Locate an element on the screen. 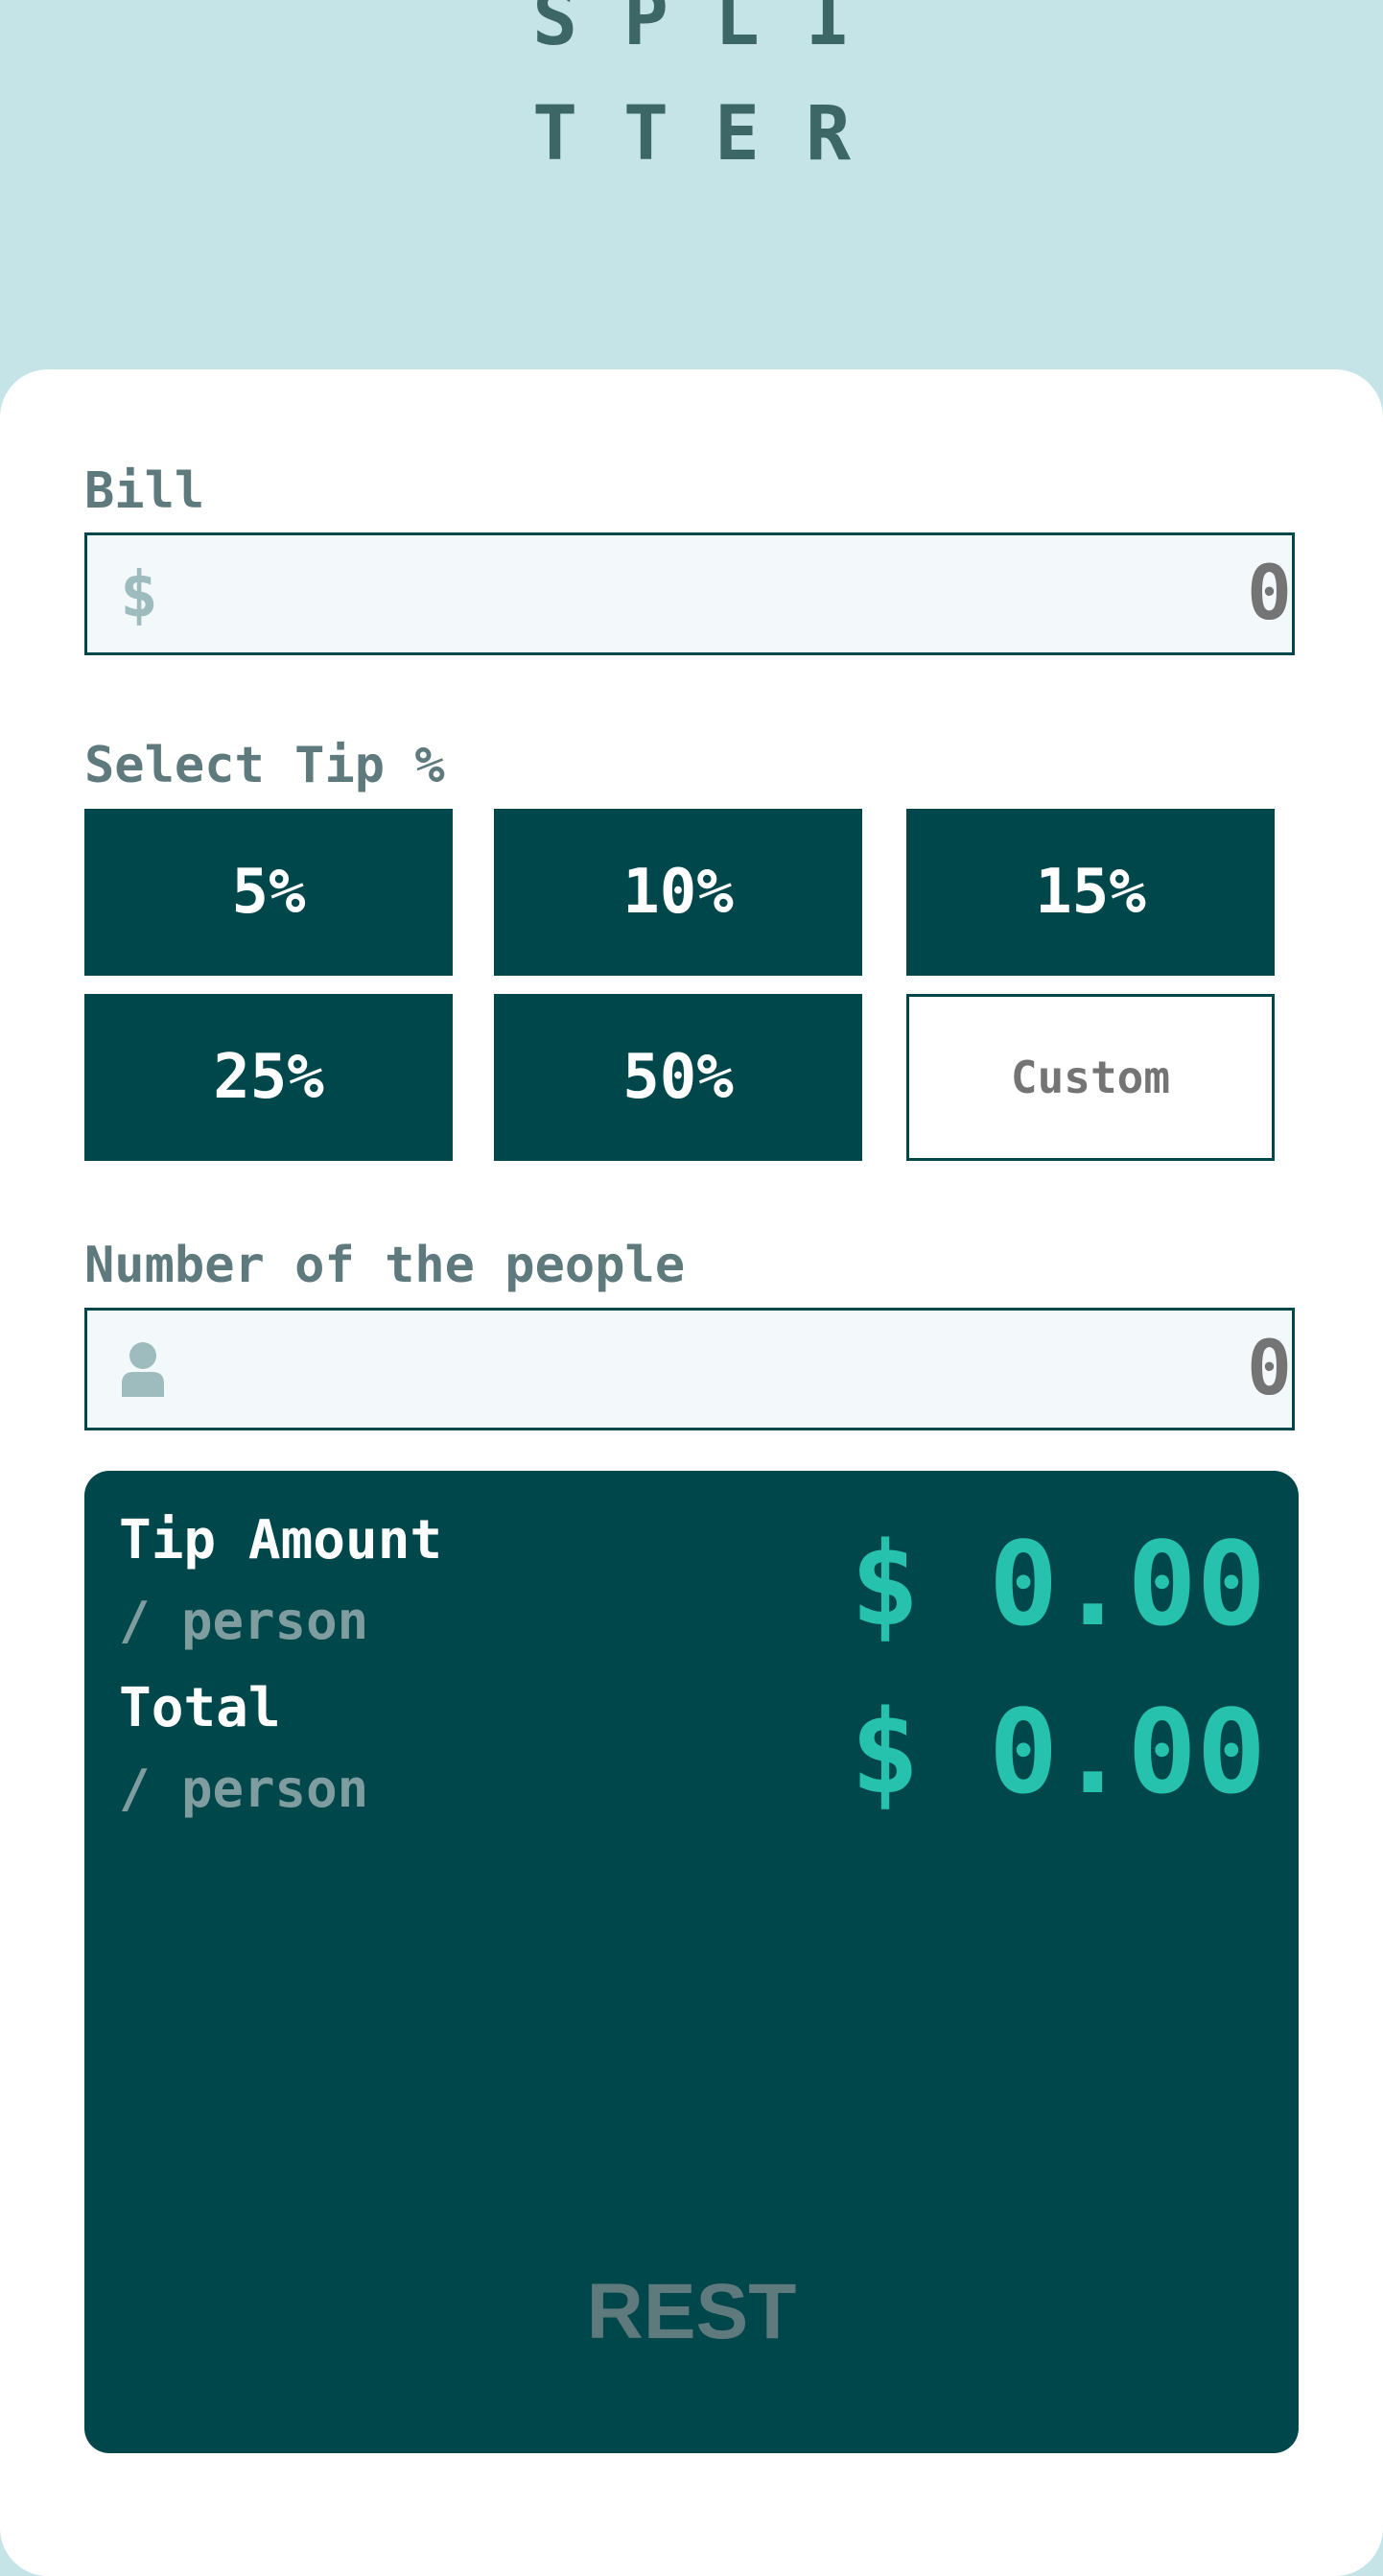  app-logo: SPLI TTER is located at coordinates (691, 96).